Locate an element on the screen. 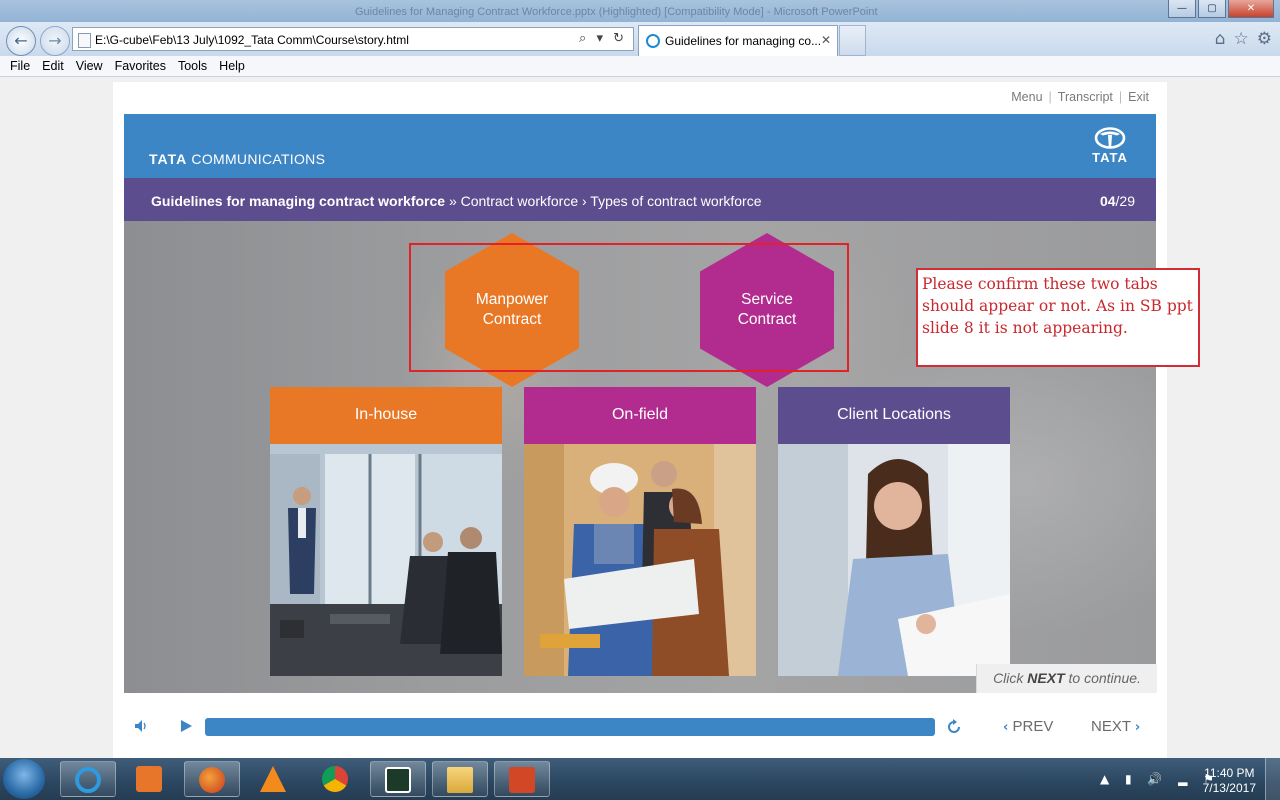 The width and height of the screenshot is (1280, 800). replay-icon is located at coordinates (954, 727).